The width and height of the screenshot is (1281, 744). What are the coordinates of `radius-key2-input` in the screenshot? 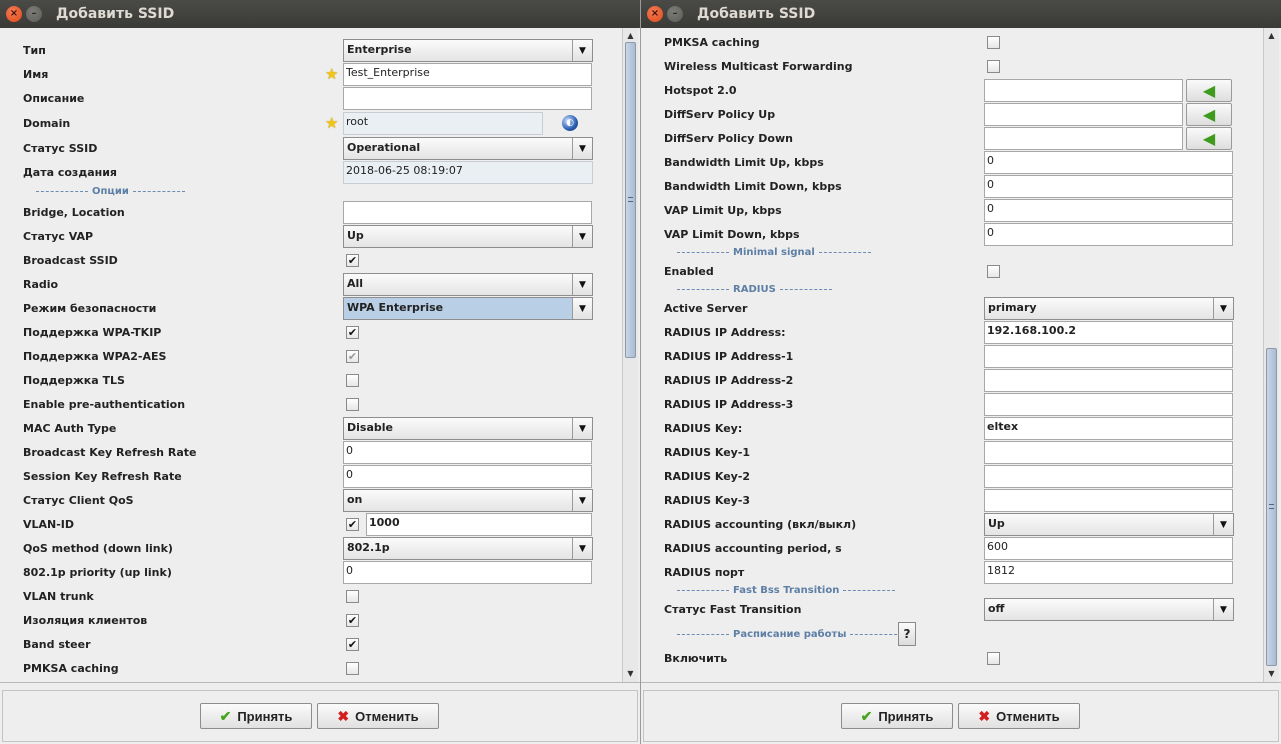 It's located at (1108, 476).